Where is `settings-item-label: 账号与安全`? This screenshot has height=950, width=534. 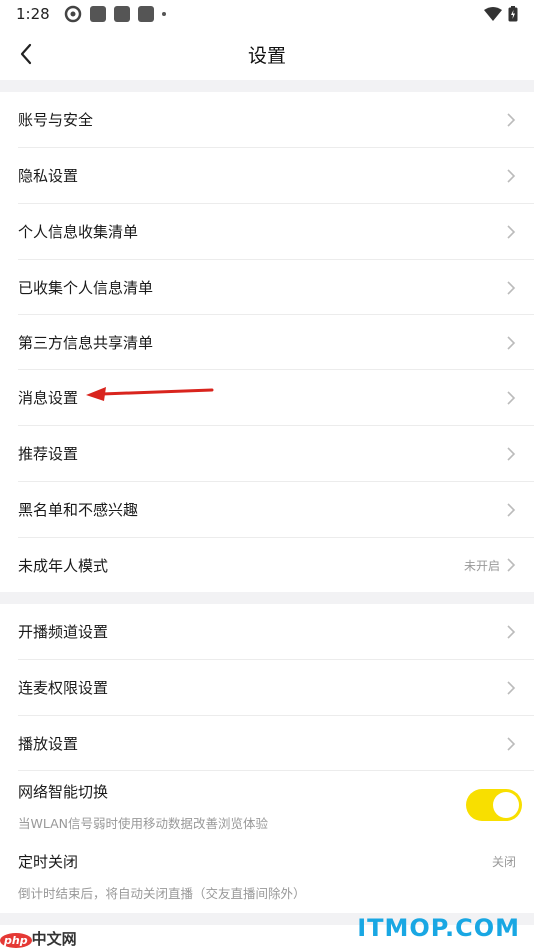 settings-item-label: 账号与安全 is located at coordinates (56, 120).